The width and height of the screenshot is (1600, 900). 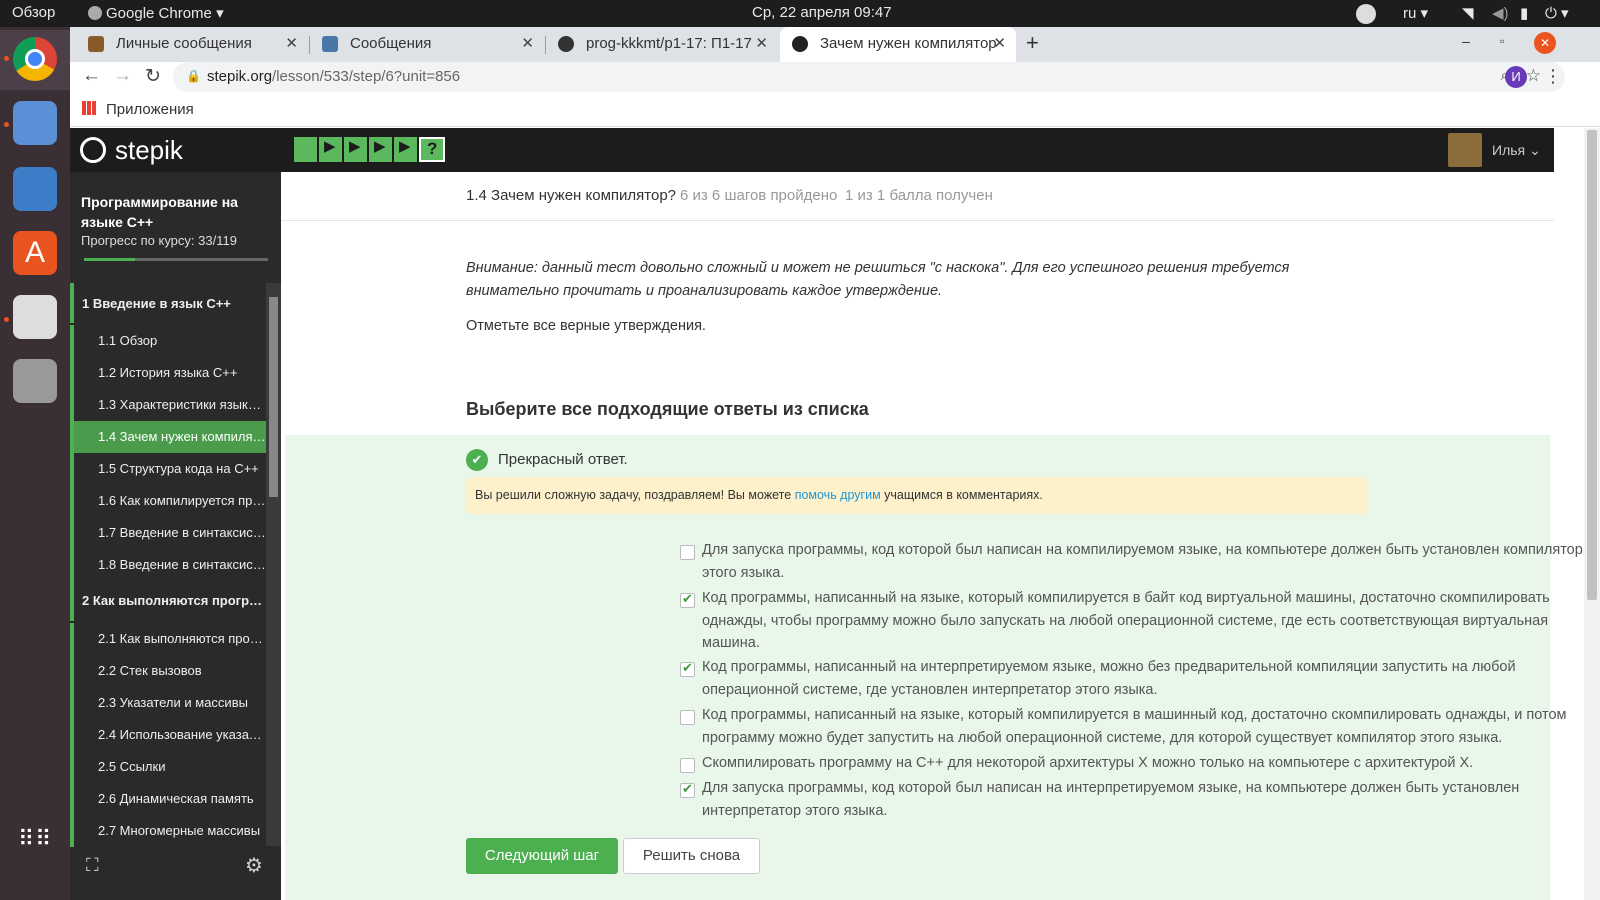 I want to click on stepik-logo-icon, so click(x=93, y=150).